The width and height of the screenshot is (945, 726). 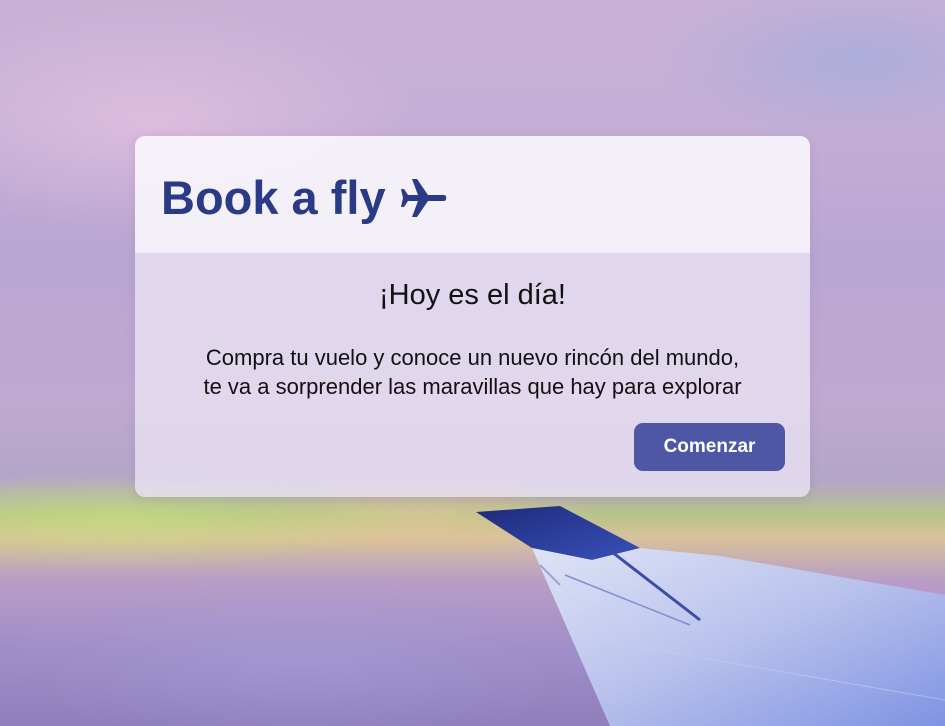 I want to click on airplane-icon, so click(x=423, y=197).